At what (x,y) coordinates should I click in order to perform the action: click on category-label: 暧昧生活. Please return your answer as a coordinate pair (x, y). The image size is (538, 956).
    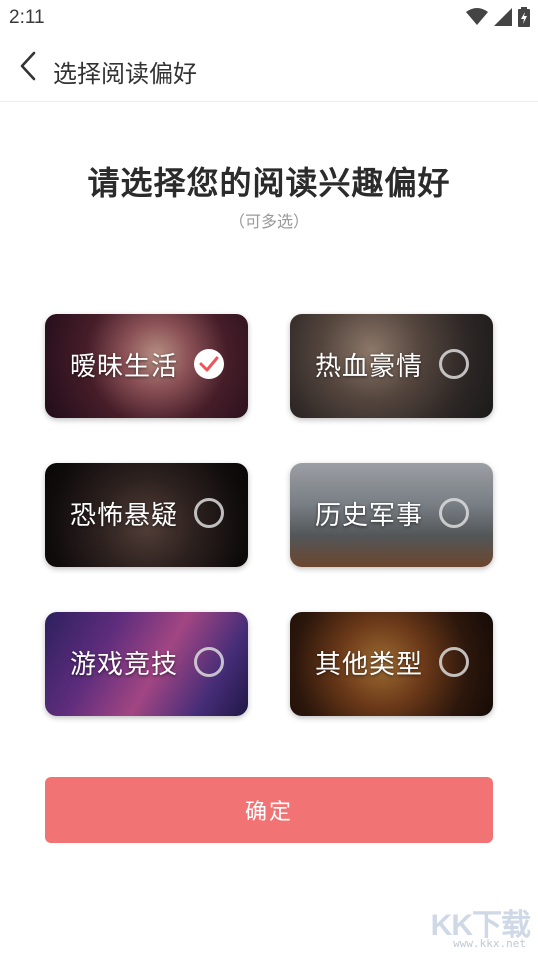
    Looking at the image, I should click on (124, 367).